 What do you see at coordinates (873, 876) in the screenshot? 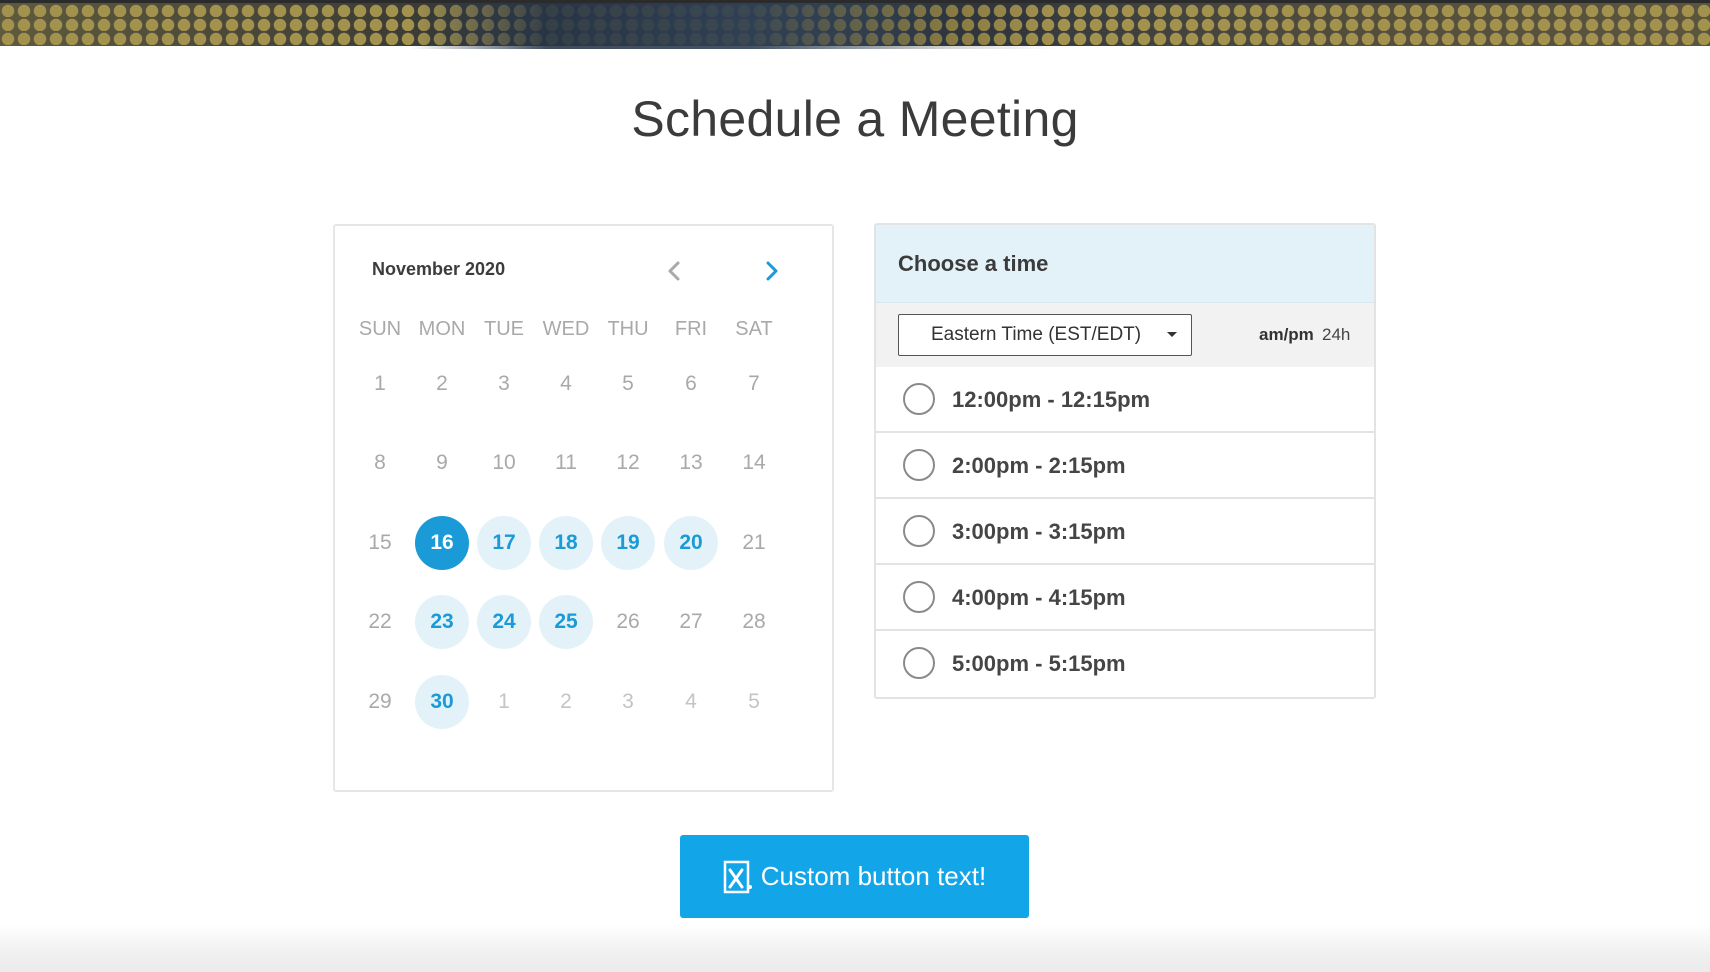
I see `submit-button-label: Custom button text!` at bounding box center [873, 876].